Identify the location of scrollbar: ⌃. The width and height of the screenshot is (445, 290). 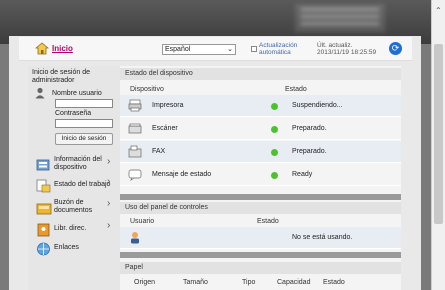
(438, 145).